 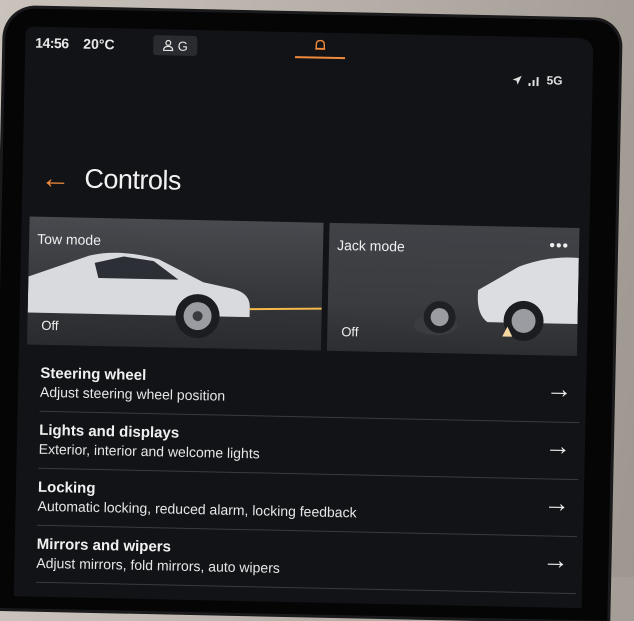 What do you see at coordinates (183, 45) in the screenshot?
I see `profile-letter: G` at bounding box center [183, 45].